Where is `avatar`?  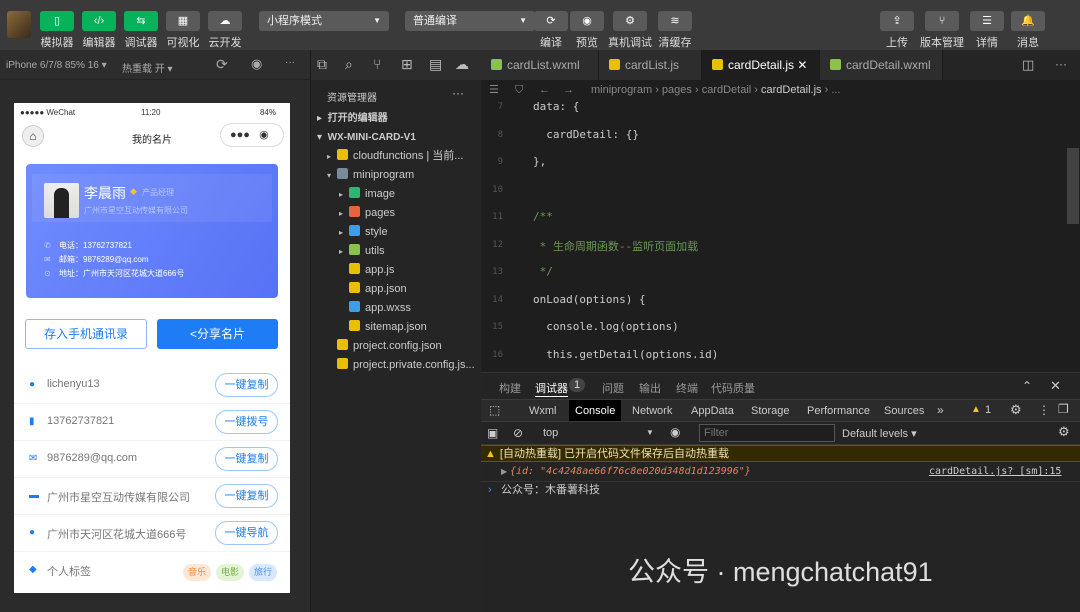
avatar is located at coordinates (19, 24).